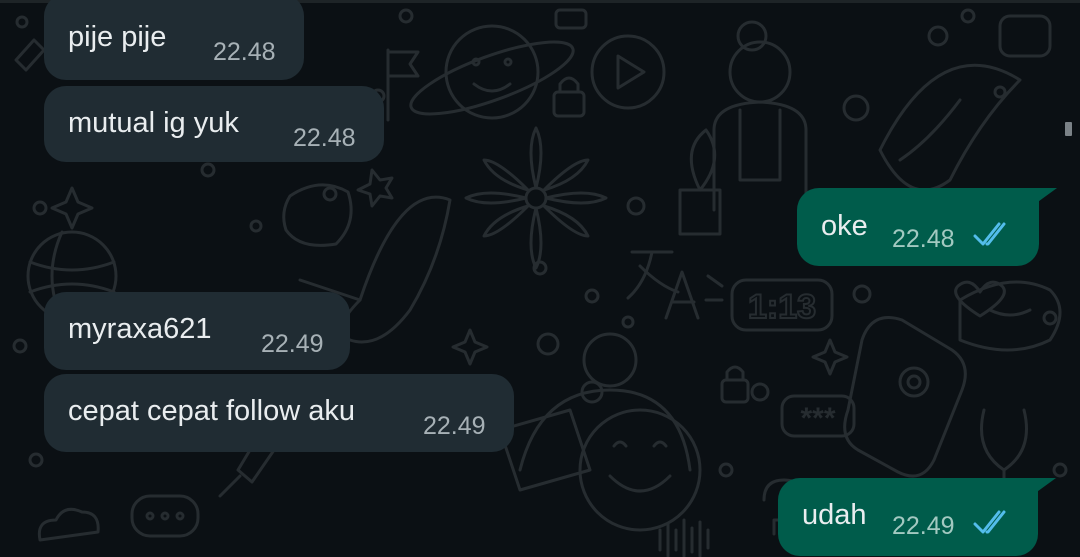  Describe the element at coordinates (834, 515) in the screenshot. I see `message-text: udah` at that location.